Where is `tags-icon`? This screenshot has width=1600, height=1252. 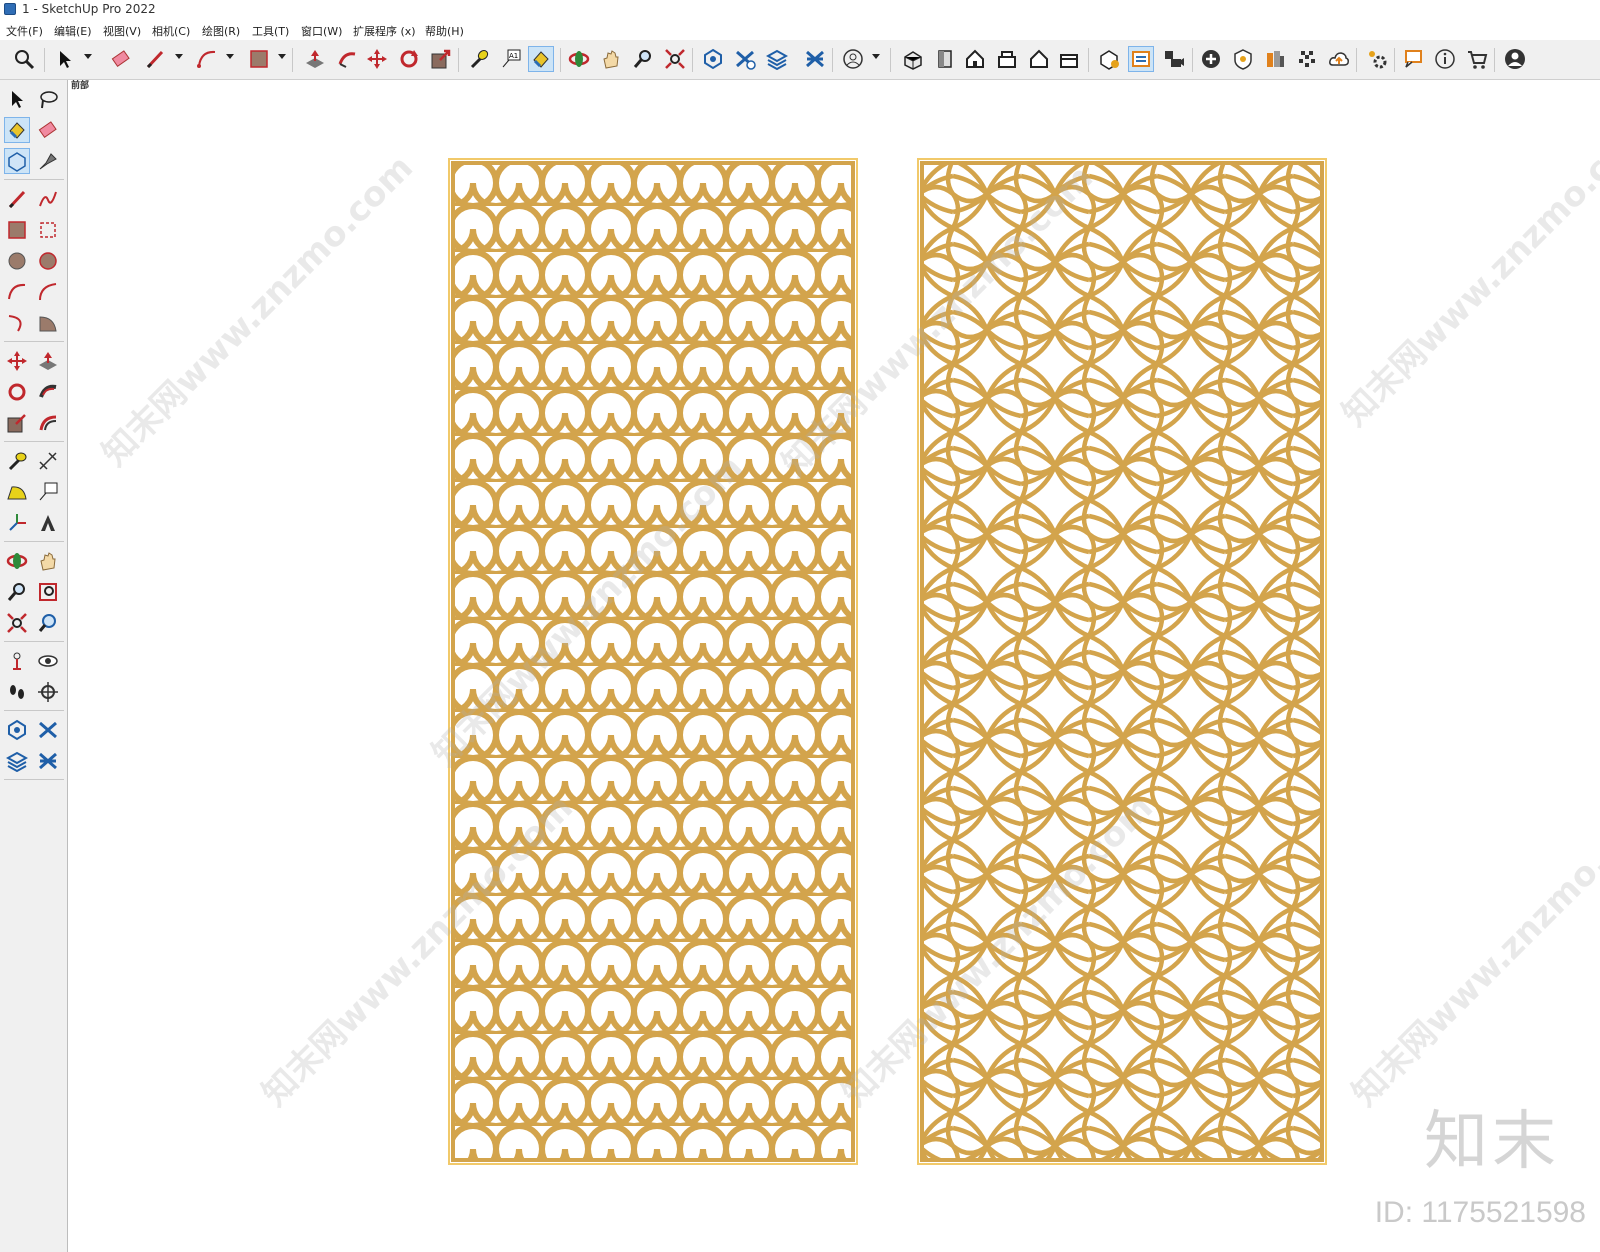 tags-icon is located at coordinates (1141, 59).